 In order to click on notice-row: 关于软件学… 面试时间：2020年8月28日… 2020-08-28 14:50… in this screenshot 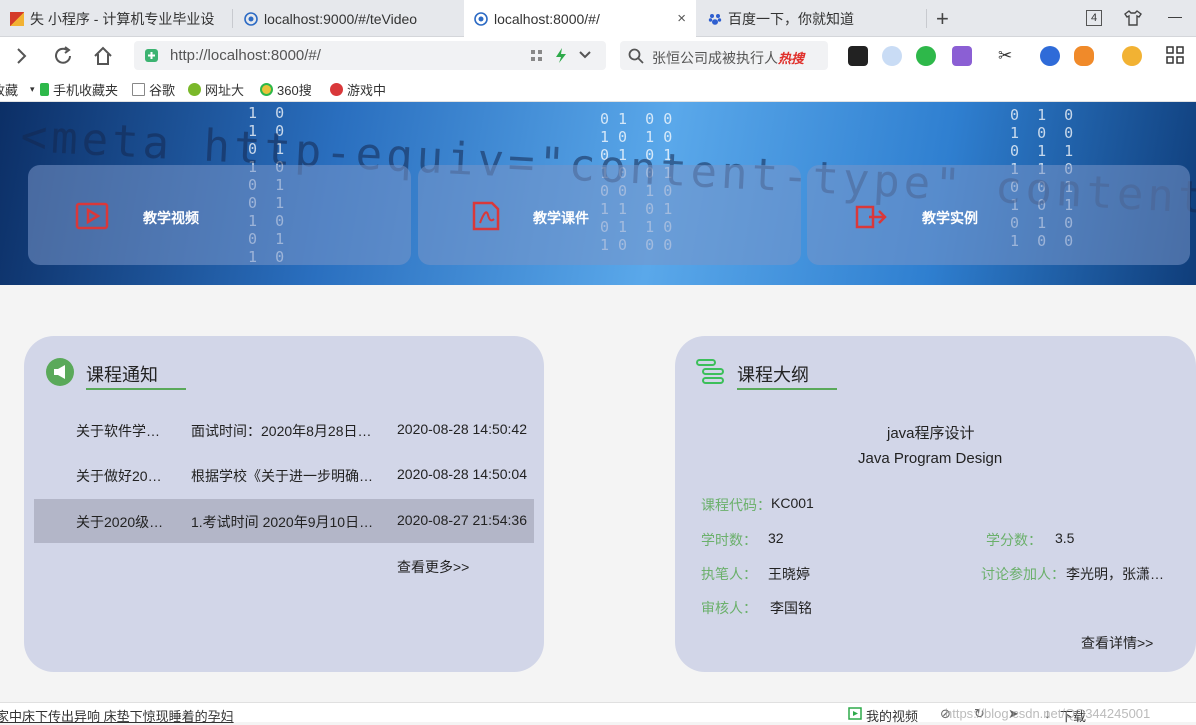, I will do `click(284, 430)`.